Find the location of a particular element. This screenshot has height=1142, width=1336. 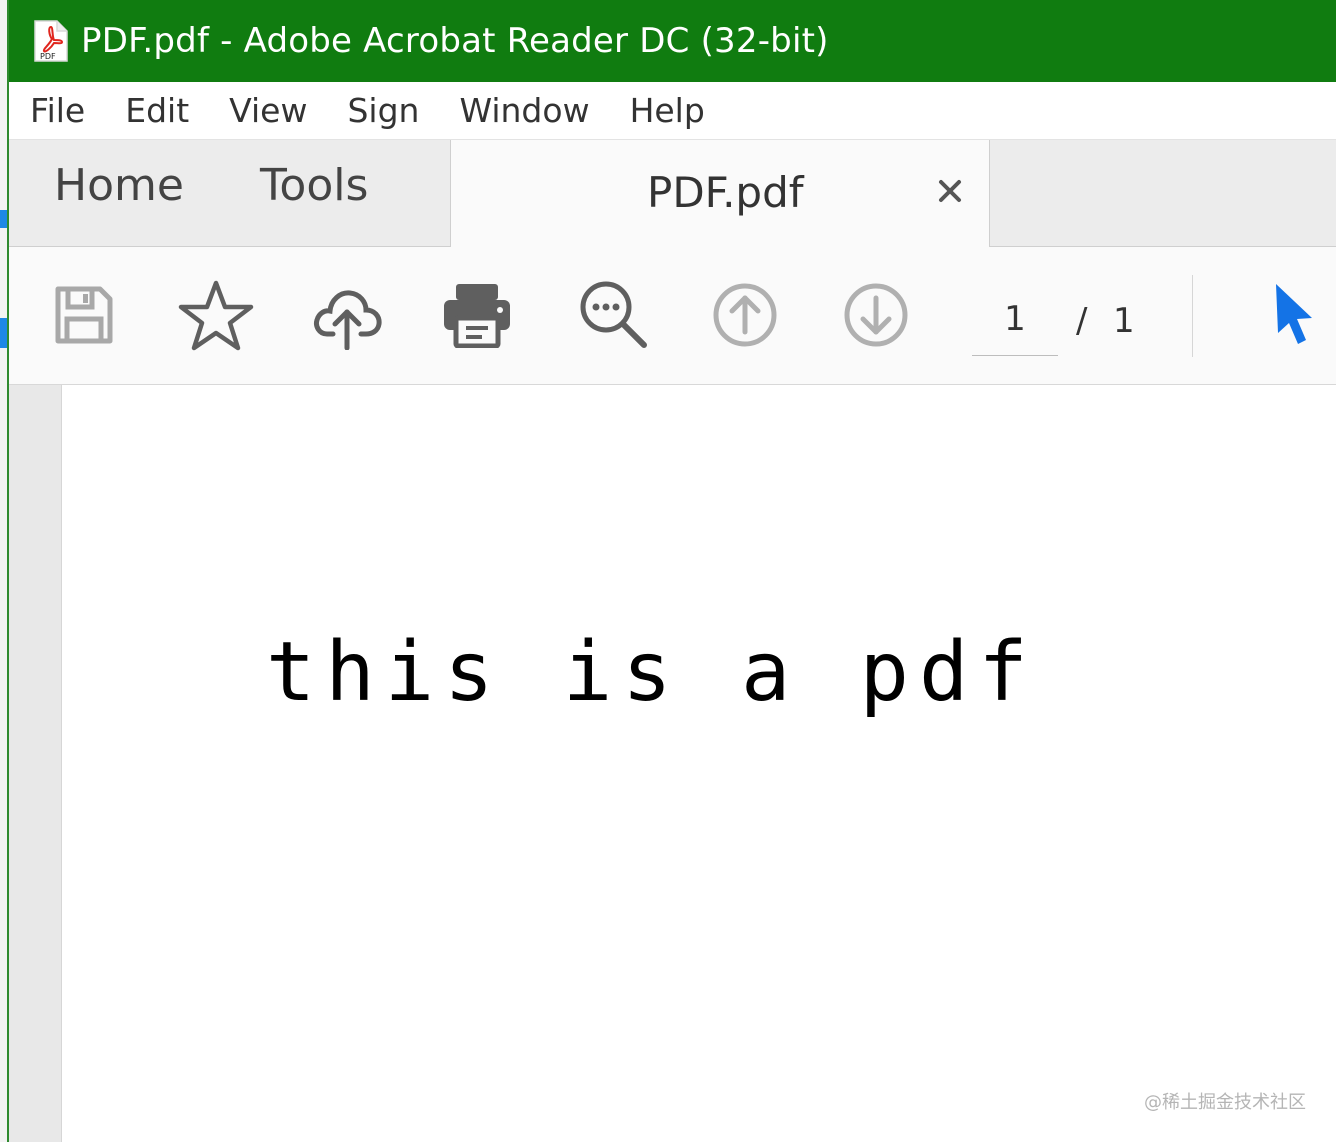

document-tab-label: PDF.pdf is located at coordinates (725, 192).